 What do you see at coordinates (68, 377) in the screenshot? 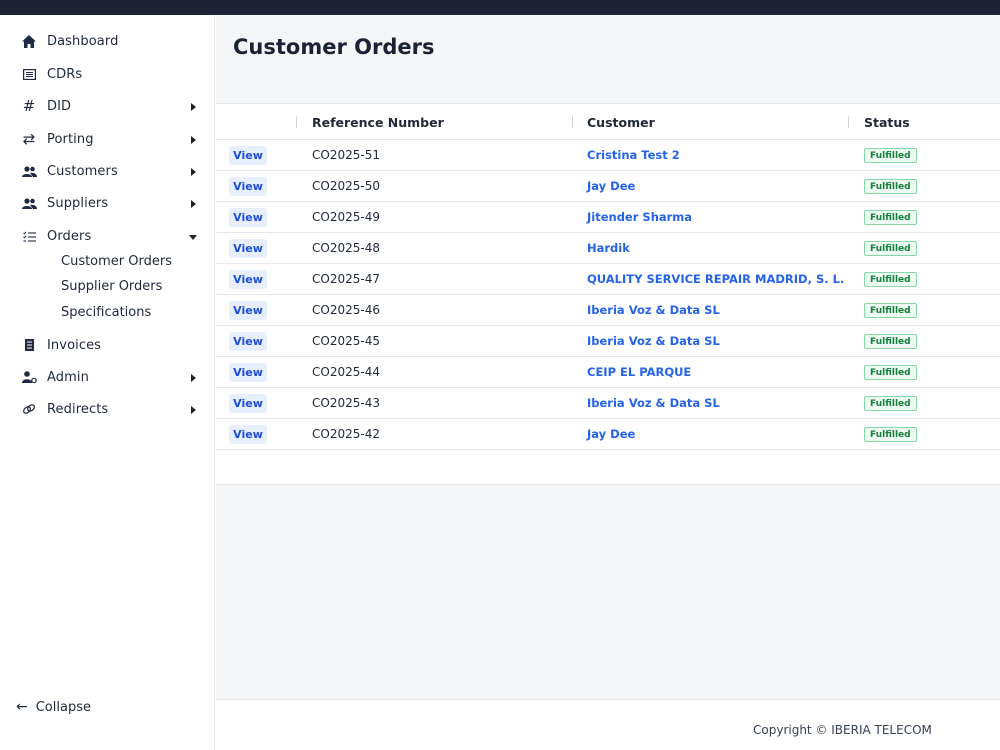
I see `sidebar-item-label: Admin` at bounding box center [68, 377].